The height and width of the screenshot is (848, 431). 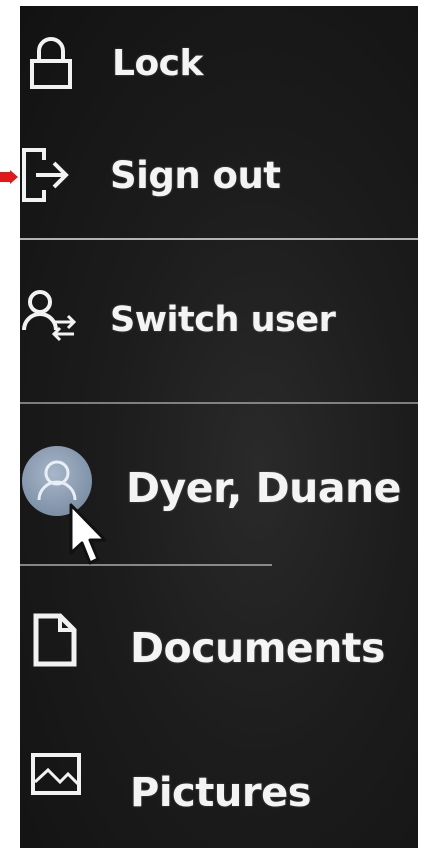 I want to click on red-arrow-icon, so click(x=9, y=177).